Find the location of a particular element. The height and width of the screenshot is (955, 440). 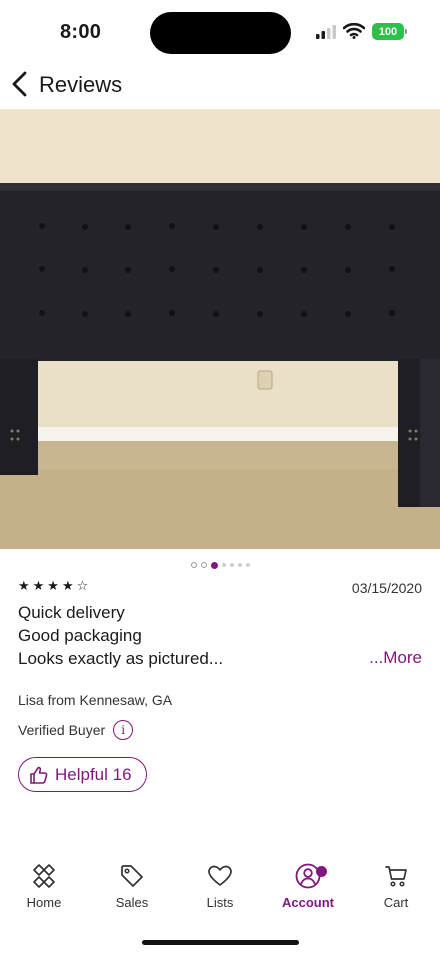

helpful-button: Helpful 16 is located at coordinates (82, 774).